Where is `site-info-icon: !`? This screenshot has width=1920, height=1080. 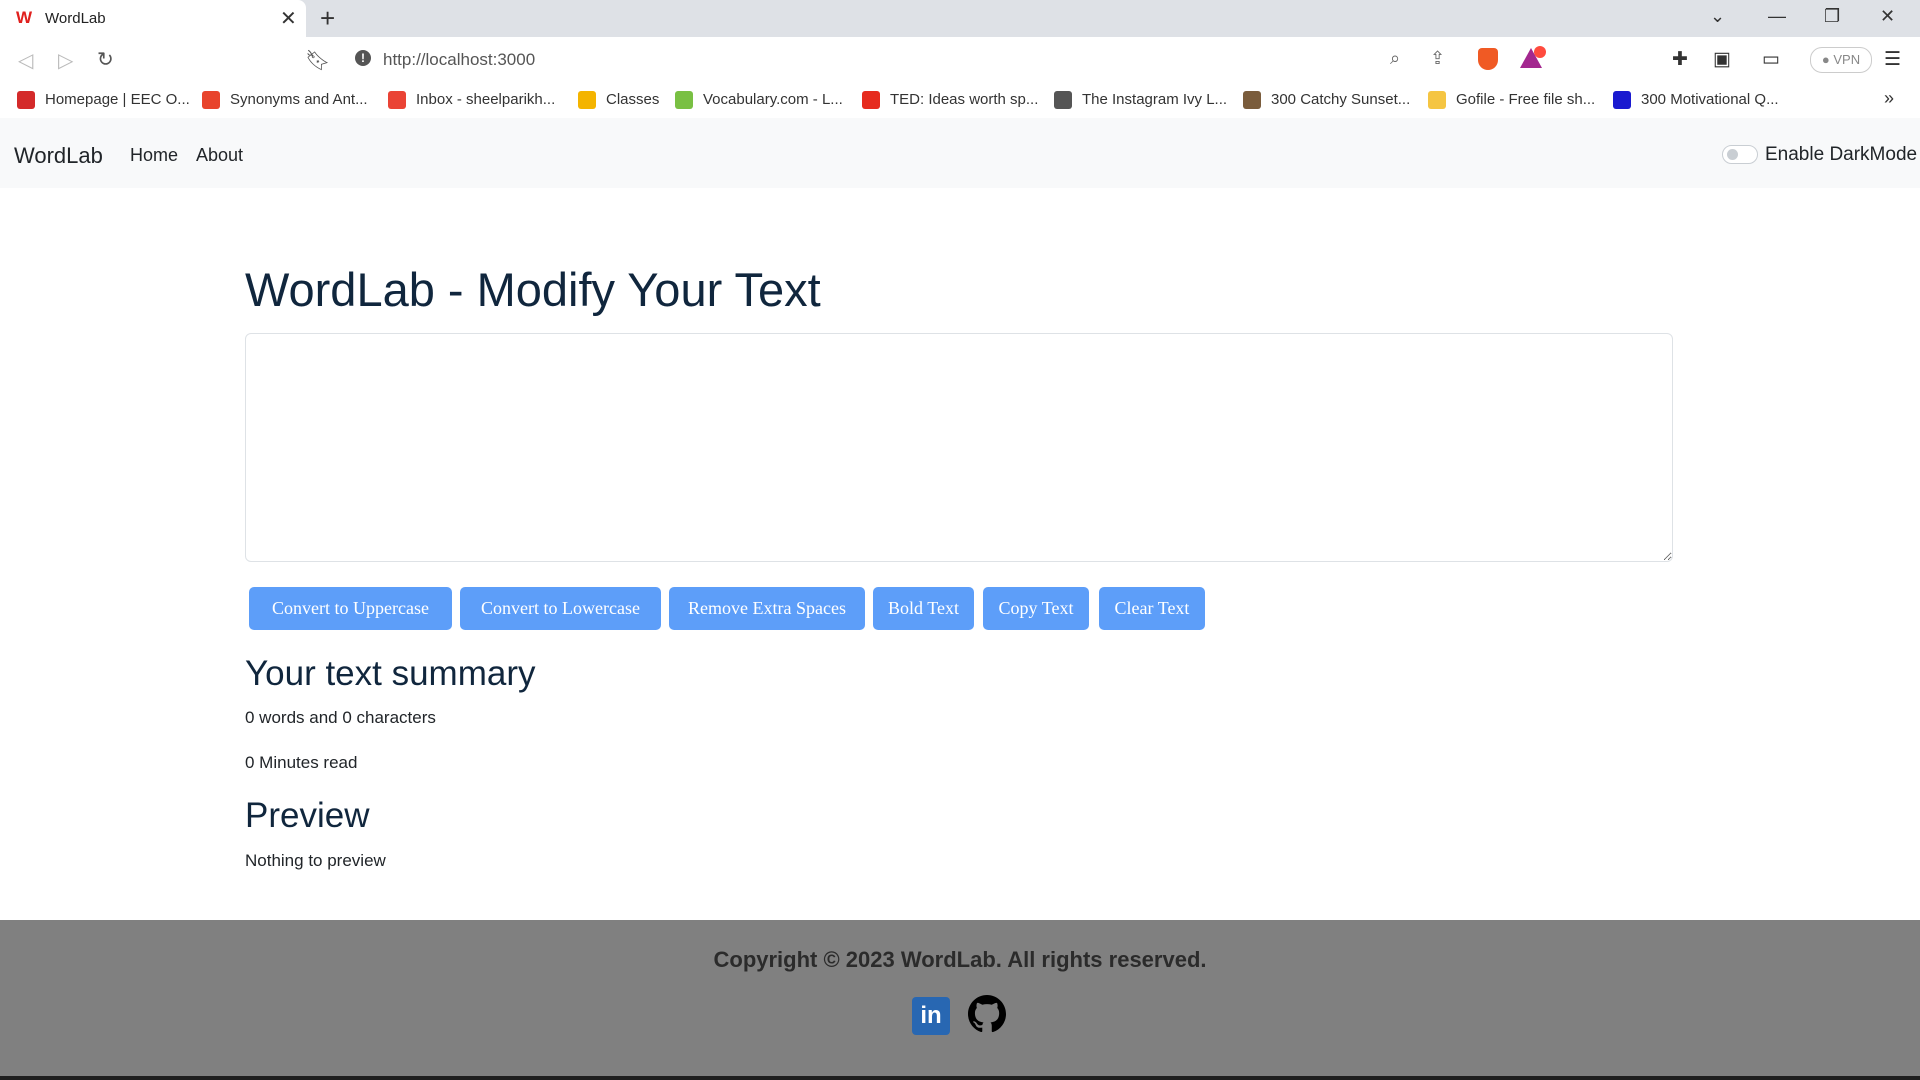
site-info-icon: ! is located at coordinates (363, 58).